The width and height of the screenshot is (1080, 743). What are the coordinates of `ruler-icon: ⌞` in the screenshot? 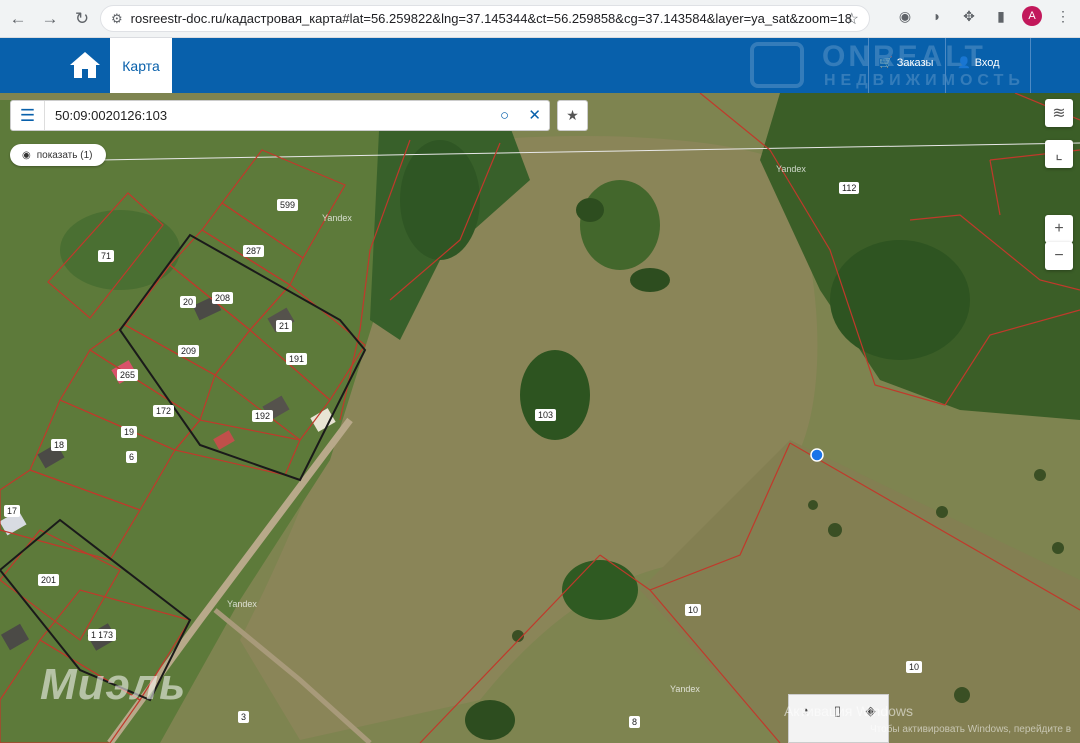 It's located at (1059, 154).